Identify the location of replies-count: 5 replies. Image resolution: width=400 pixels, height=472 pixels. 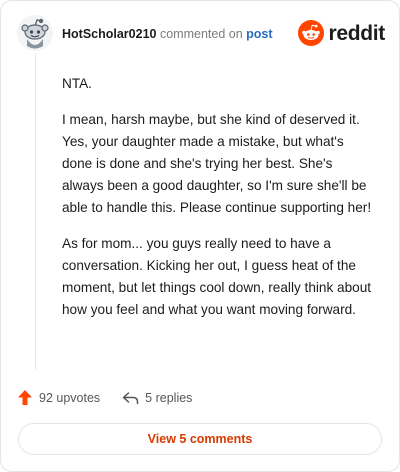
(169, 397).